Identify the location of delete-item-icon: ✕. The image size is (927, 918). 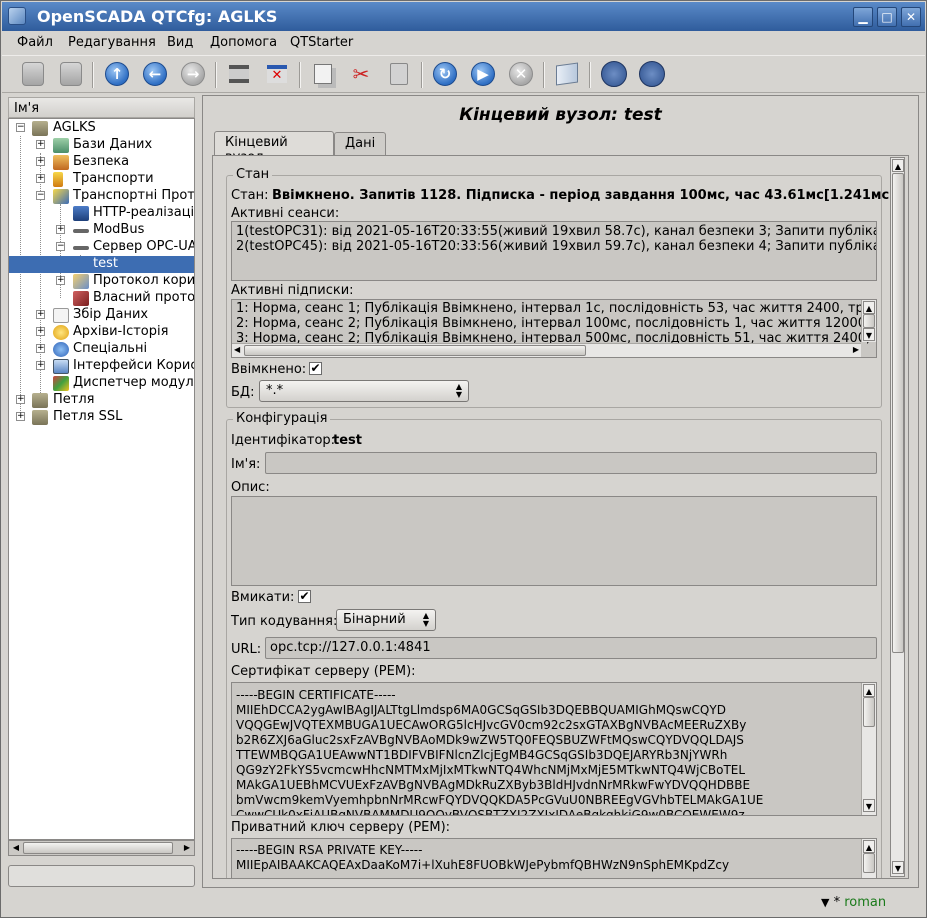
(277, 74).